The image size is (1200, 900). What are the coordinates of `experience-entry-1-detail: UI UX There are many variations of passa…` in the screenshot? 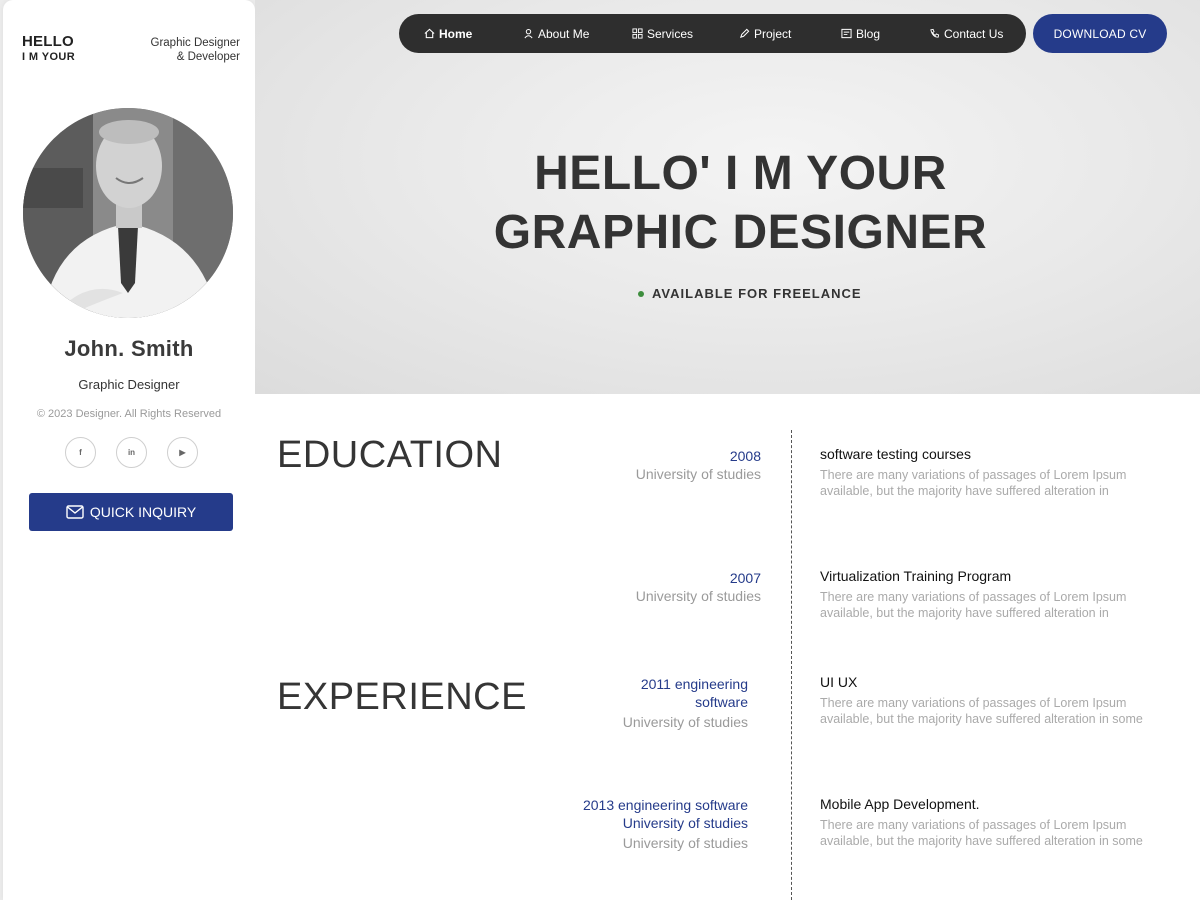 It's located at (1005, 700).